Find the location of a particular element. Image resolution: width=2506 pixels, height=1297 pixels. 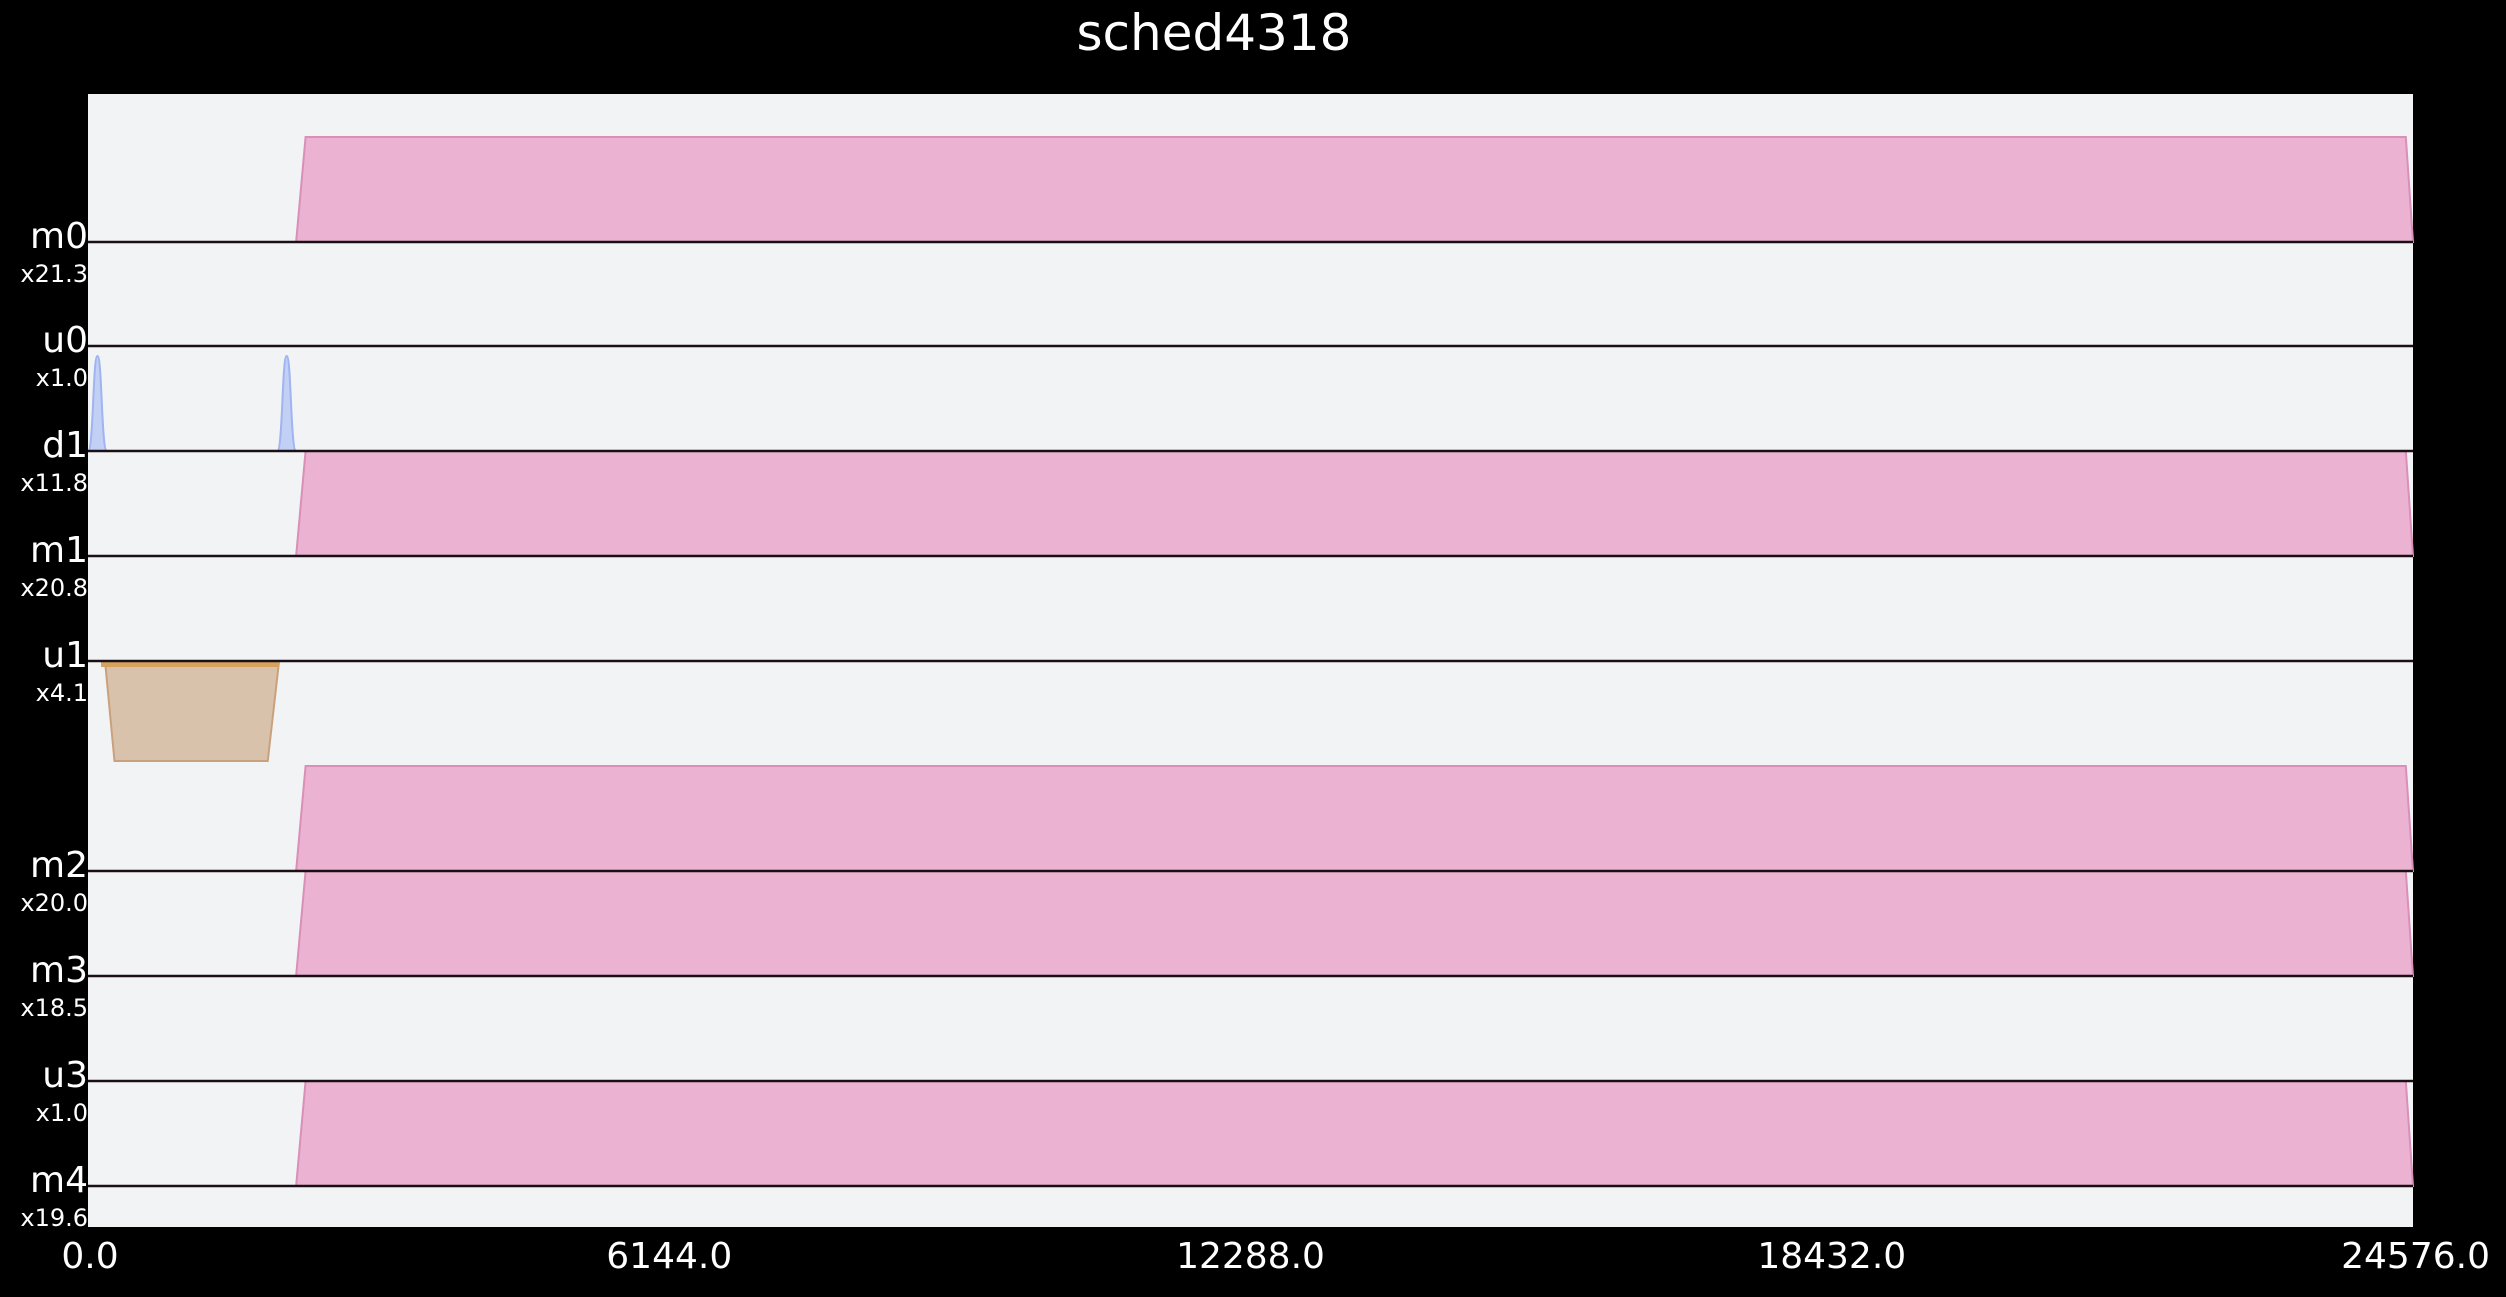

lane-label-m1: m1 is located at coordinates (59, 550).